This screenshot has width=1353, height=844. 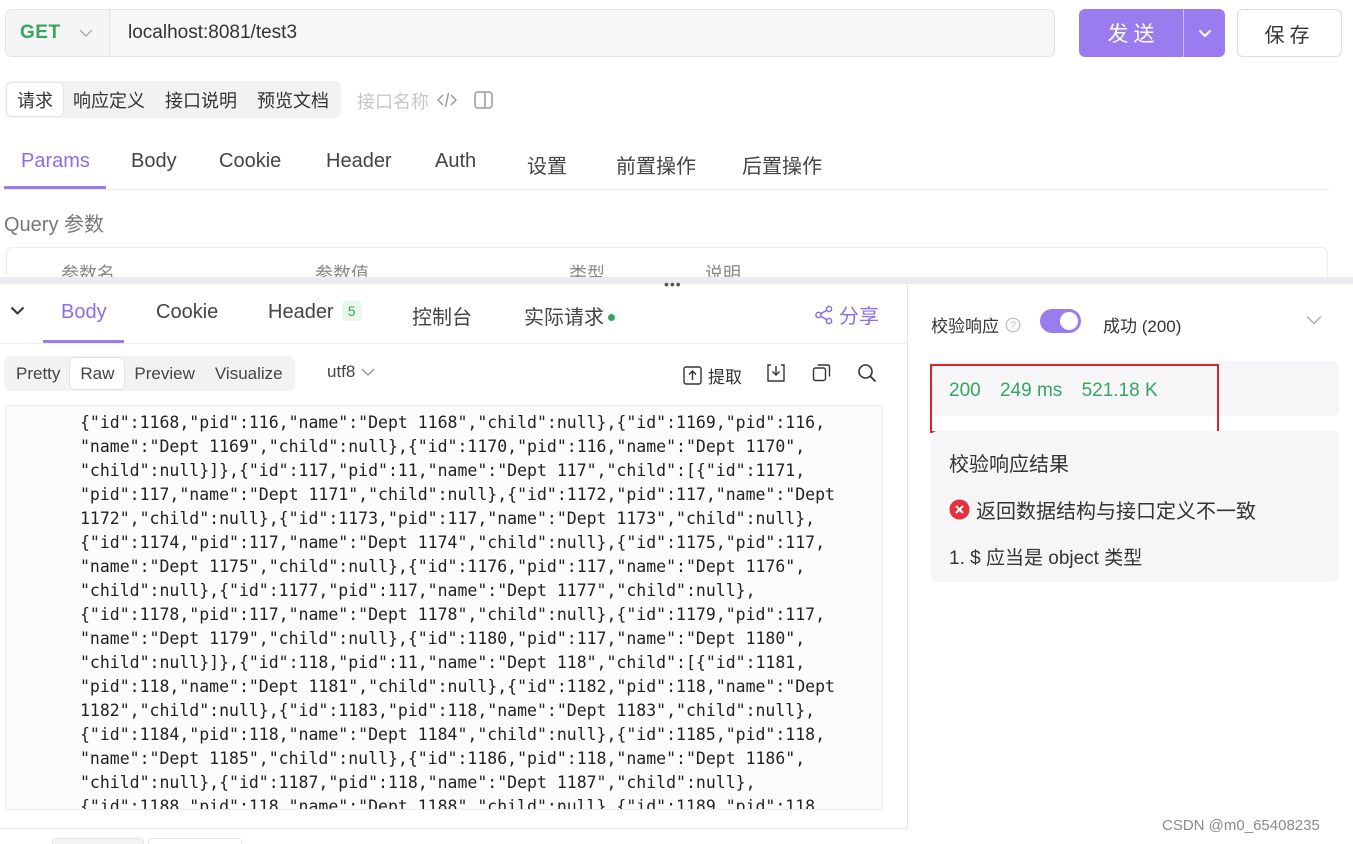 I want to click on download-button, so click(x=779, y=373).